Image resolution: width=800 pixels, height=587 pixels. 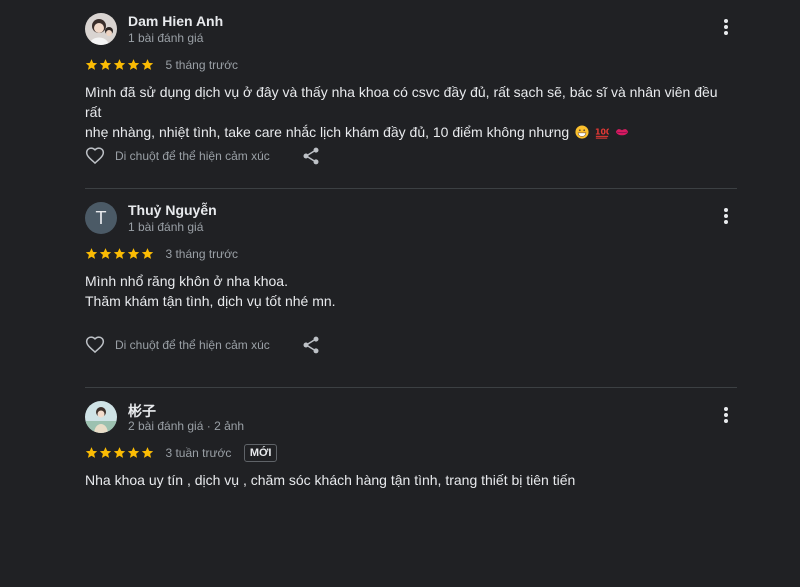 I want to click on reviewer-name: Dam Hien Anh, so click(x=175, y=21).